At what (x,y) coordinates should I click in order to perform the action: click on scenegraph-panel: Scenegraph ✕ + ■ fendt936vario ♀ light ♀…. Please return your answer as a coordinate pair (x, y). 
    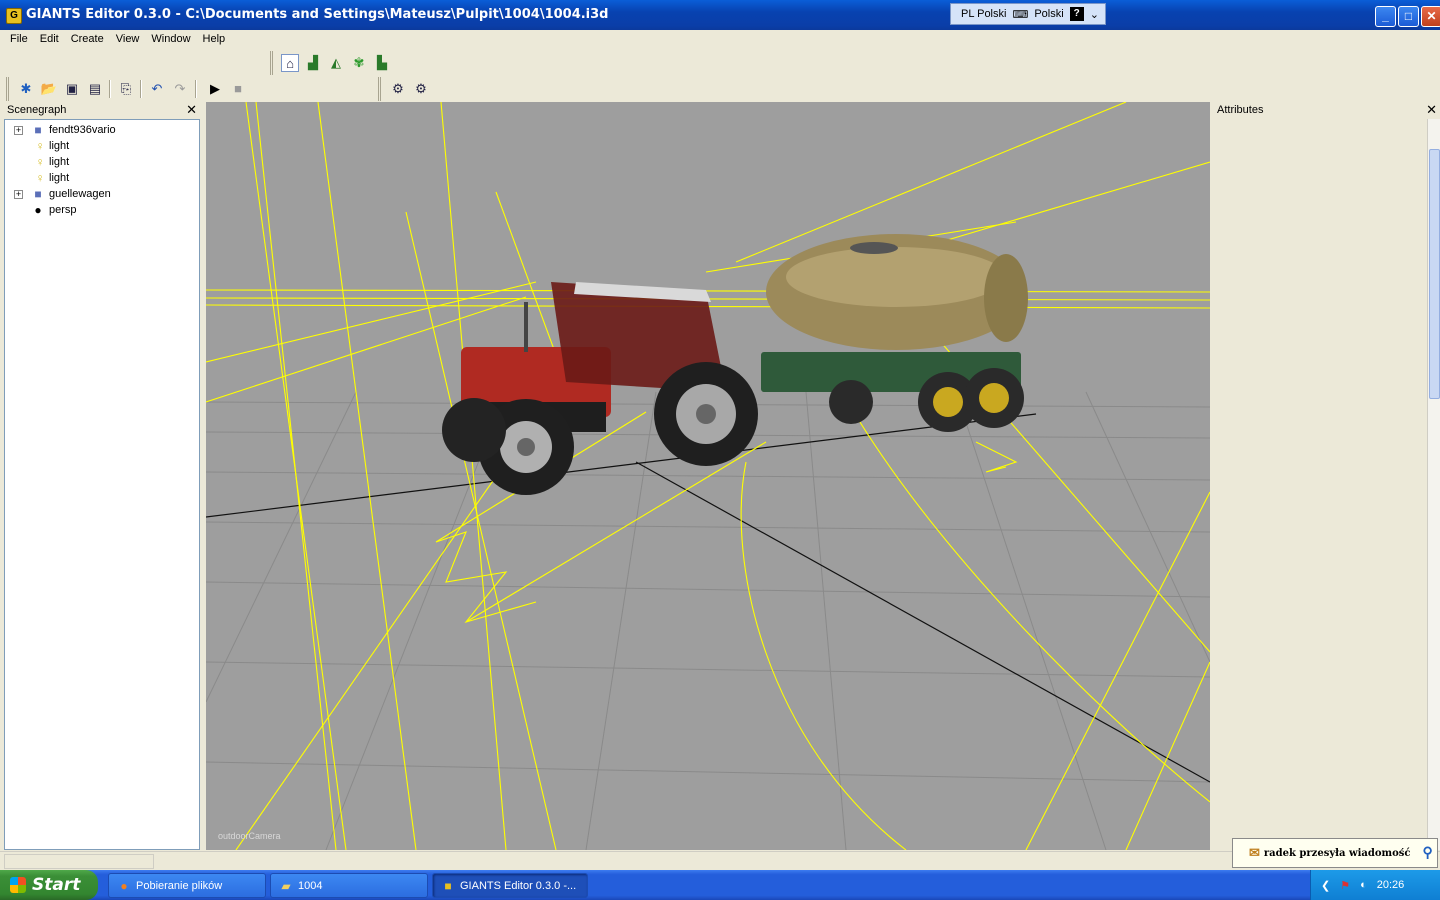
    Looking at the image, I should click on (102, 476).